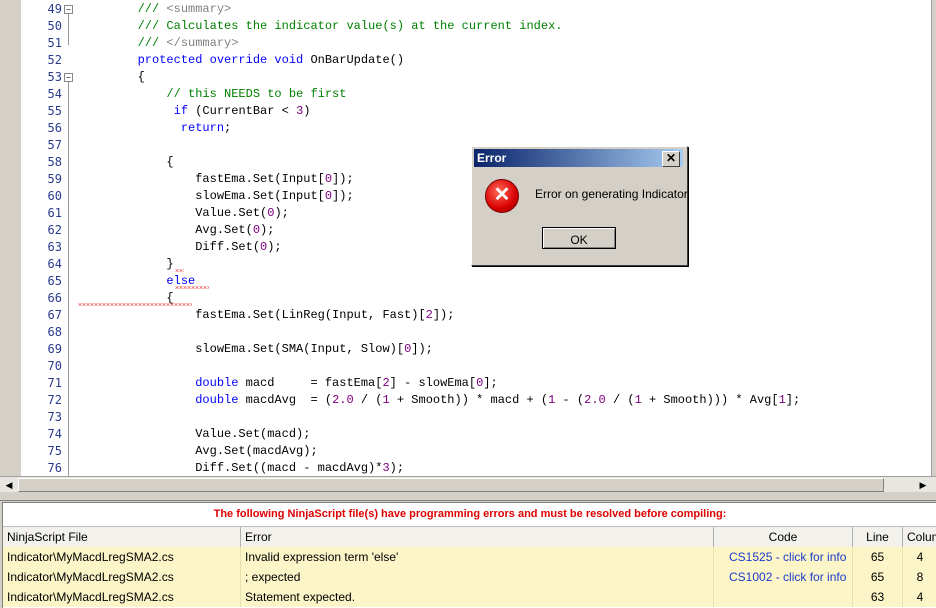  What do you see at coordinates (468, 451) in the screenshot?
I see `code-line: 75 Avg.Set(macdAvg);` at bounding box center [468, 451].